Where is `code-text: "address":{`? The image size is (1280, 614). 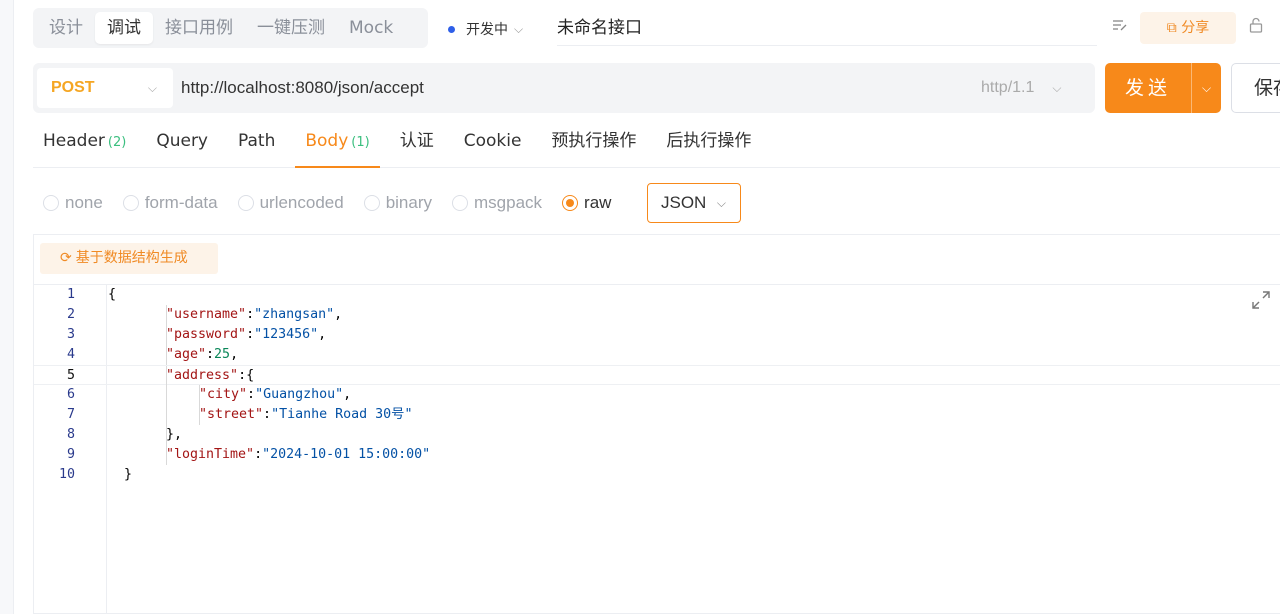 code-text: "address":{ is located at coordinates (210, 376).